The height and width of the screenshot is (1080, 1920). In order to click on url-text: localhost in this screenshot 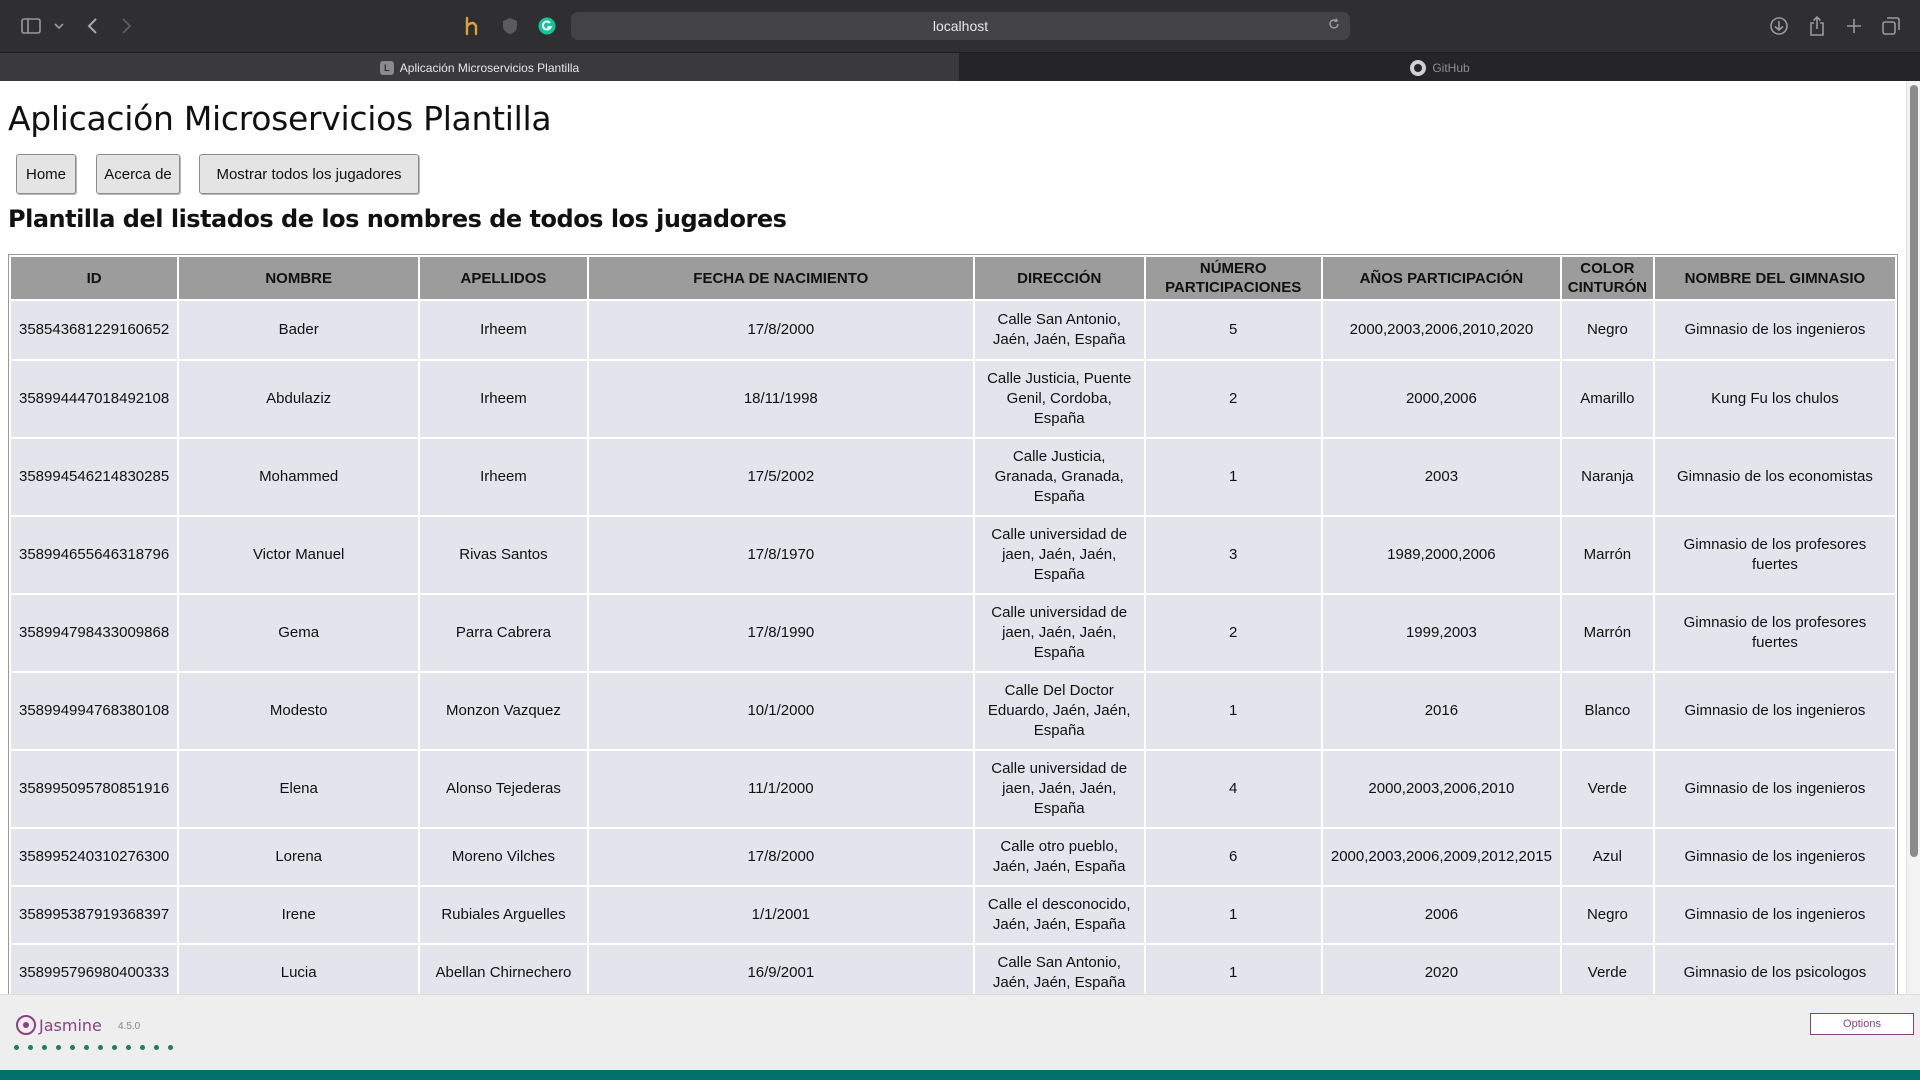, I will do `click(960, 26)`.